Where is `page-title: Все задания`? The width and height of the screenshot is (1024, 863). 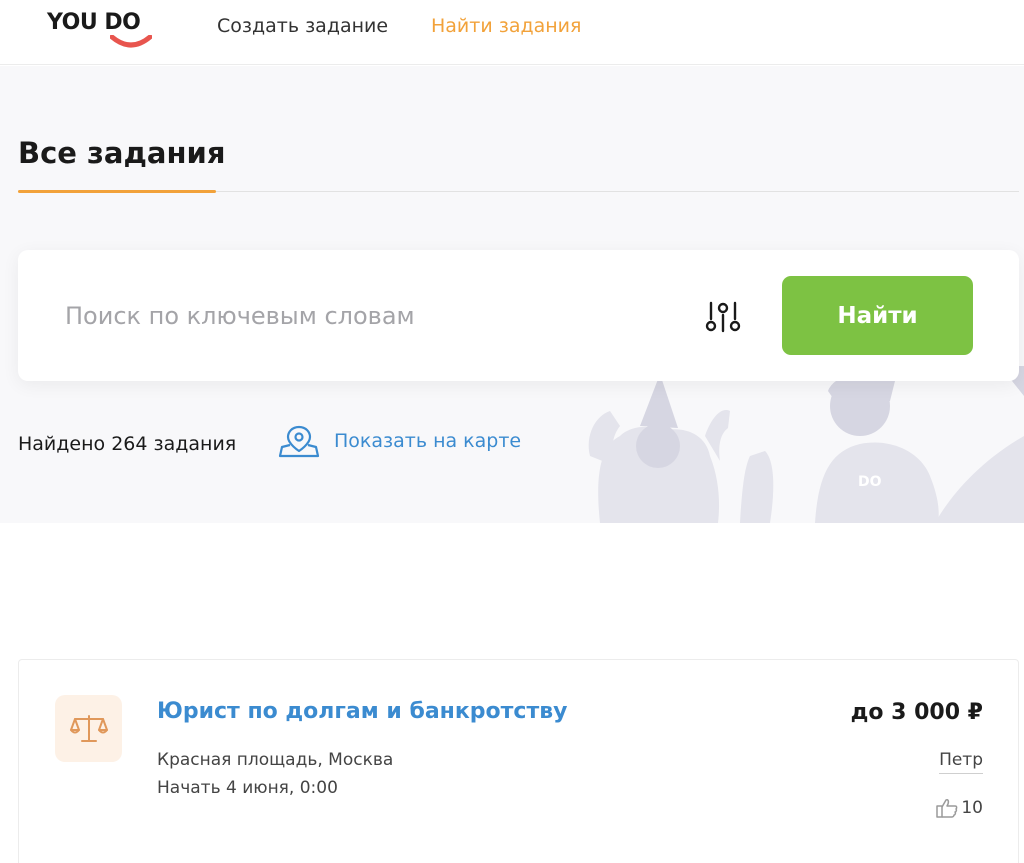 page-title: Все задания is located at coordinates (122, 153).